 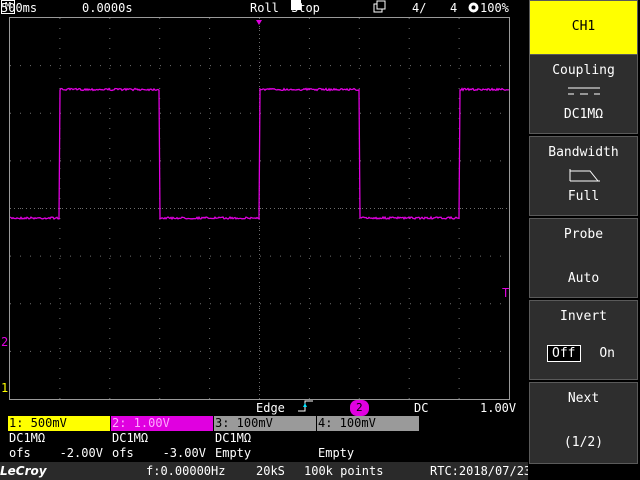 What do you see at coordinates (107, 8) in the screenshot?
I see `delay-readout: 0.0000s` at bounding box center [107, 8].